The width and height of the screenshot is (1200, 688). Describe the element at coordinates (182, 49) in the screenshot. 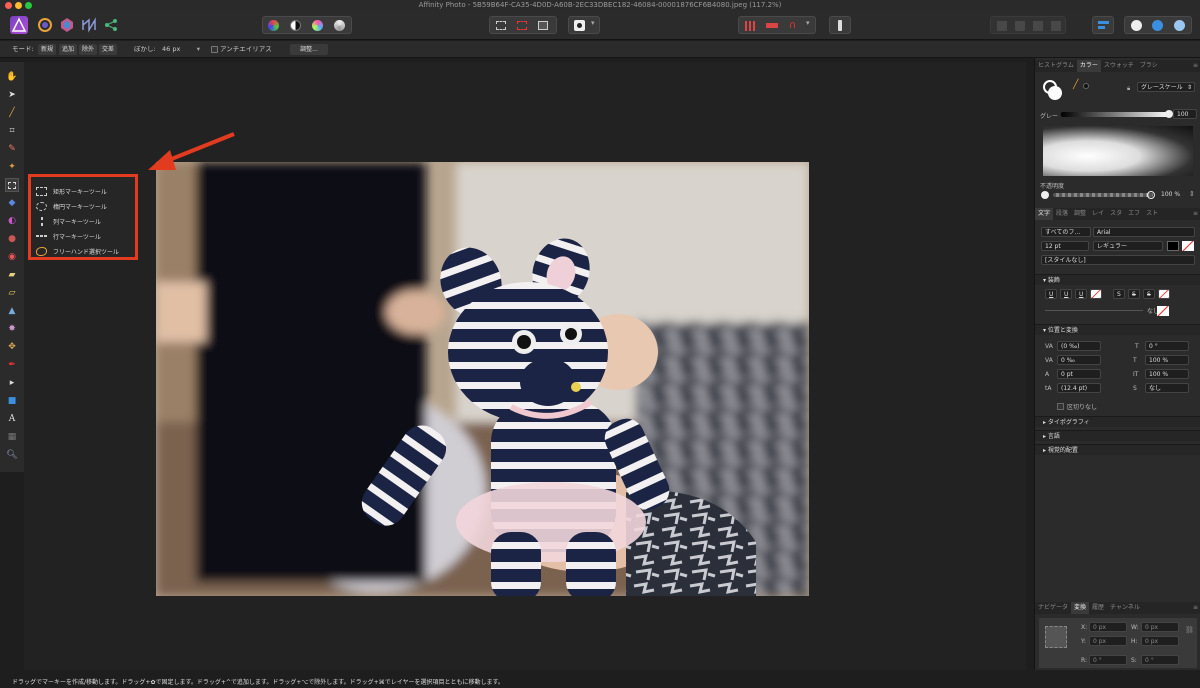

I see `feather-field: 46 px ▾` at that location.